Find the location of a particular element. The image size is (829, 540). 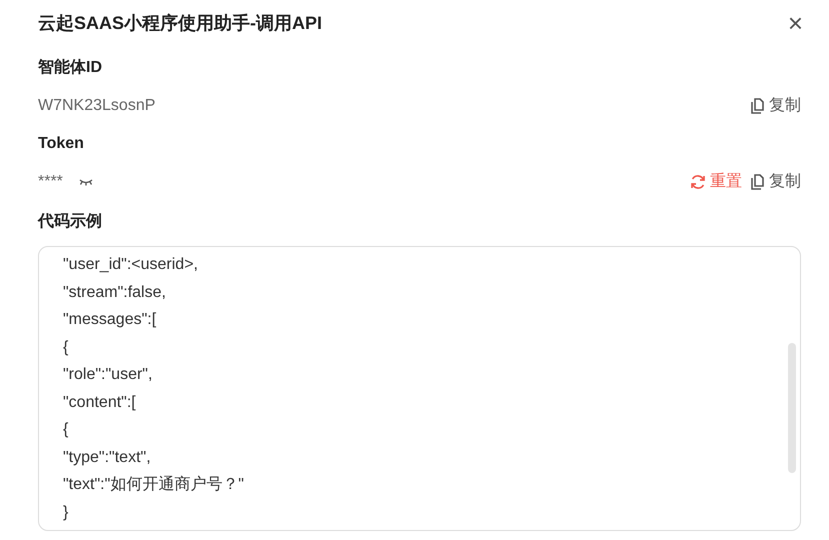

dialog-title: 云起SAAS小程序使用助手-调用API is located at coordinates (180, 23).